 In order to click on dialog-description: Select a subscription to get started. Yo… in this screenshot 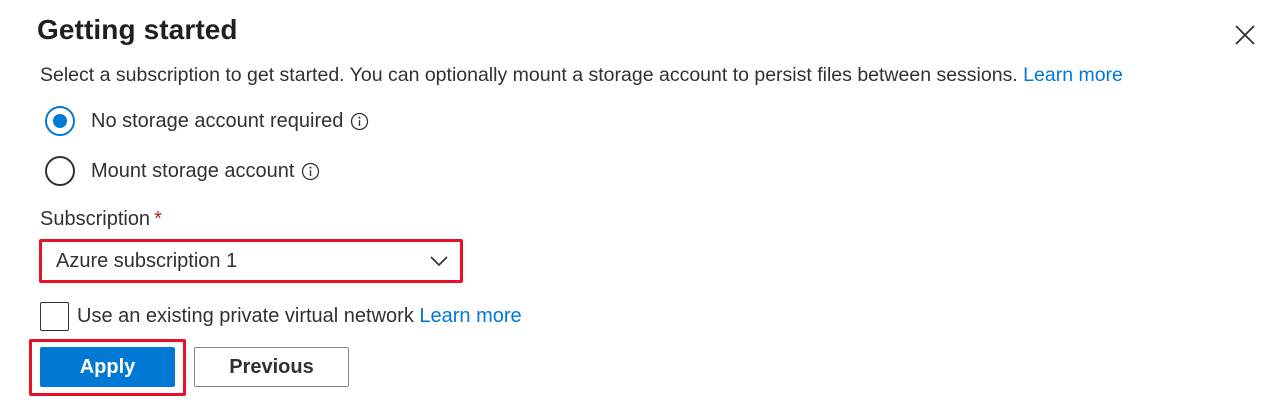, I will do `click(581, 75)`.